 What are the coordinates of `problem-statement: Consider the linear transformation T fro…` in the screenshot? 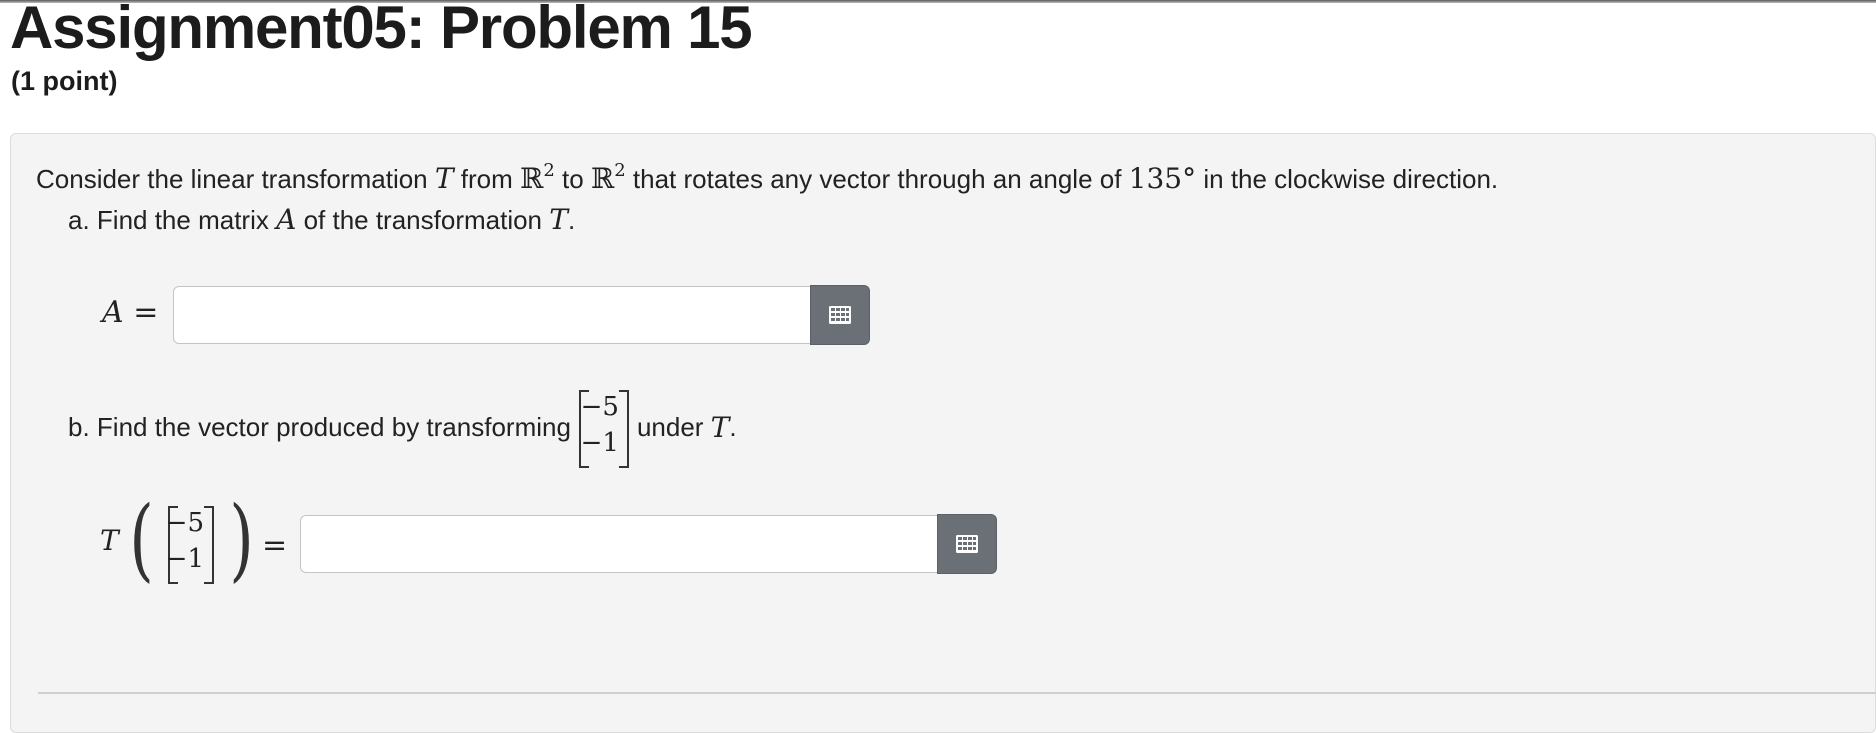 It's located at (767, 177).